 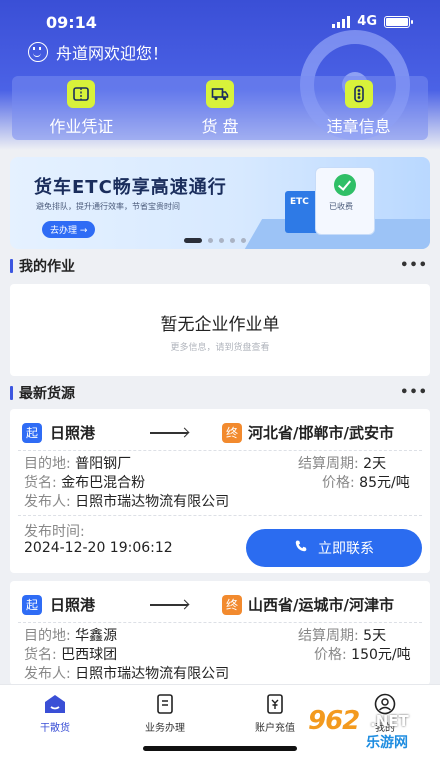 I want to click on quick-actions: 作业凭证 货 盘 违章信息, so click(x=220, y=108).